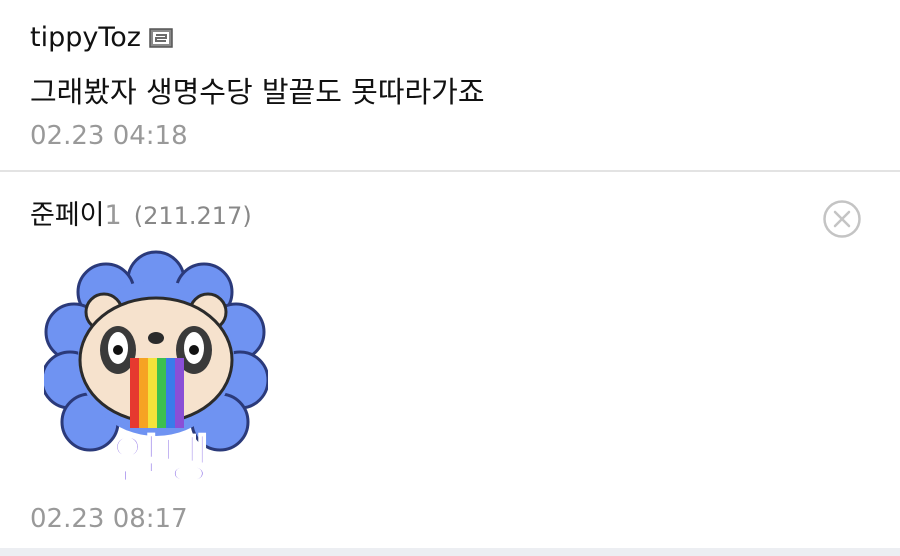 The width and height of the screenshot is (900, 556). I want to click on comment-author: tippyToz, so click(101, 38).